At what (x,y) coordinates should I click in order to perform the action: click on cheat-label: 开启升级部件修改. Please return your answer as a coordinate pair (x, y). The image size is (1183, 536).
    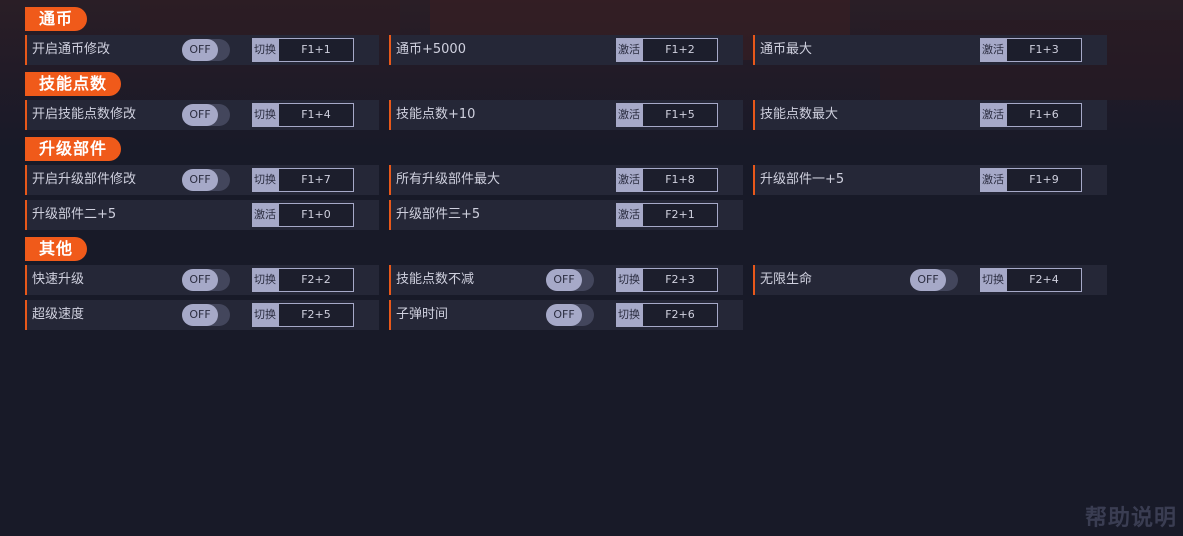
    Looking at the image, I should click on (84, 179).